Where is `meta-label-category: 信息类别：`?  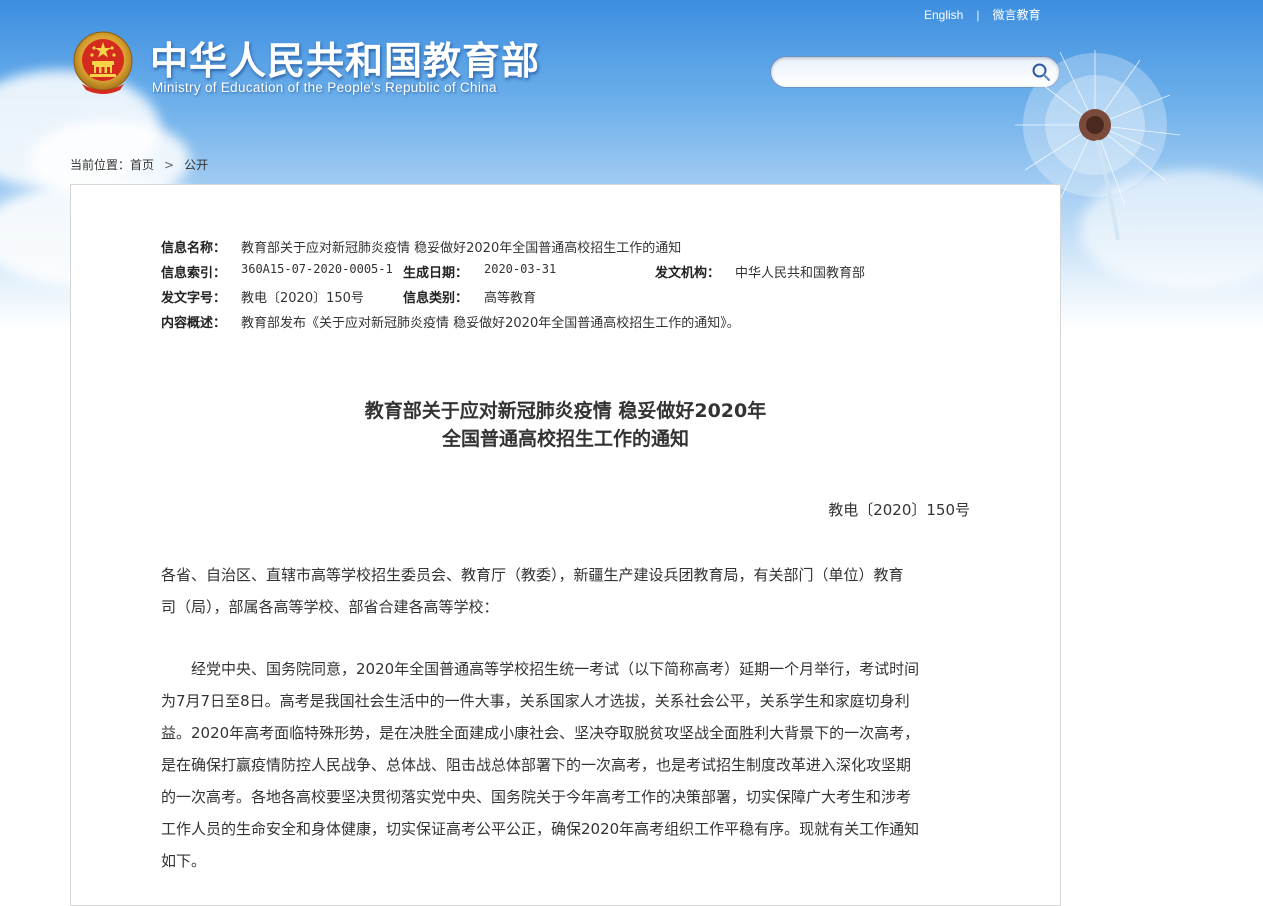 meta-label-category: 信息类别： is located at coordinates (436, 298).